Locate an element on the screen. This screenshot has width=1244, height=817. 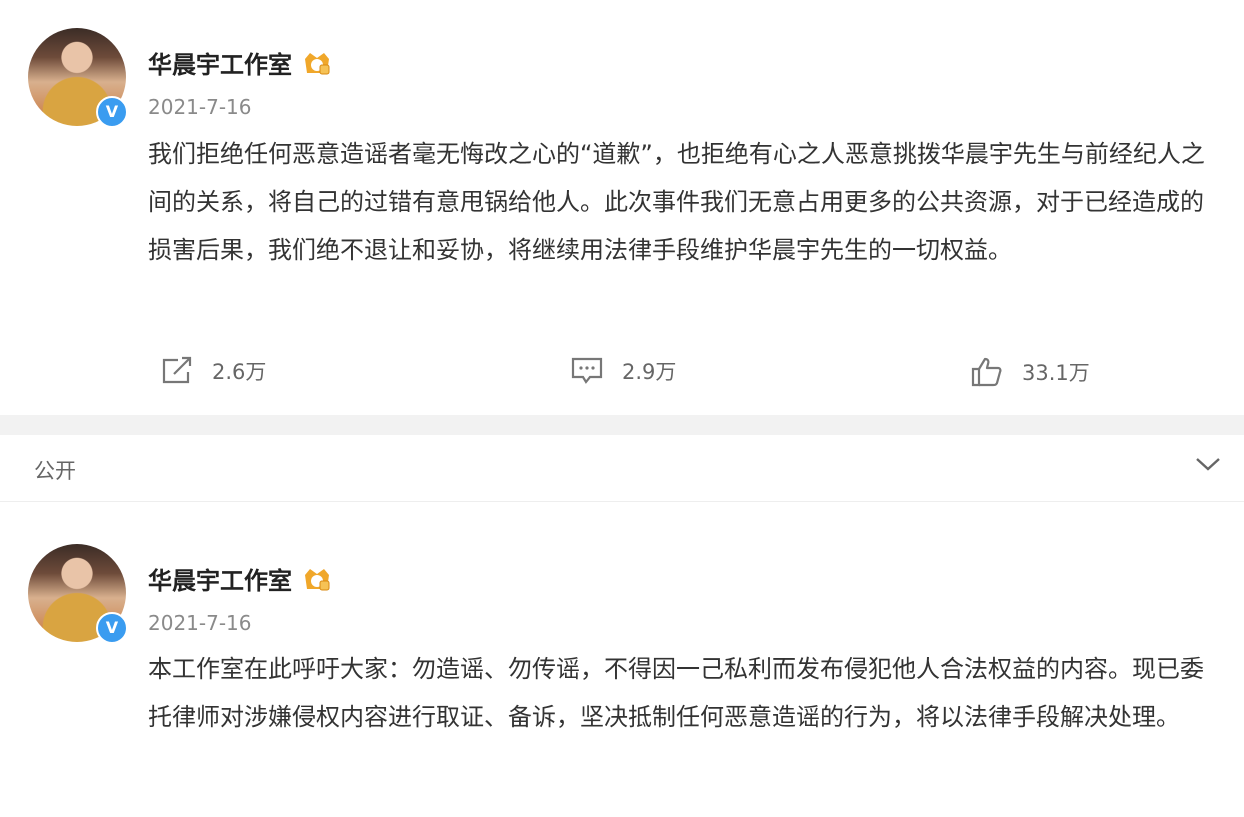
like-button: 33.1万 is located at coordinates (1030, 372).